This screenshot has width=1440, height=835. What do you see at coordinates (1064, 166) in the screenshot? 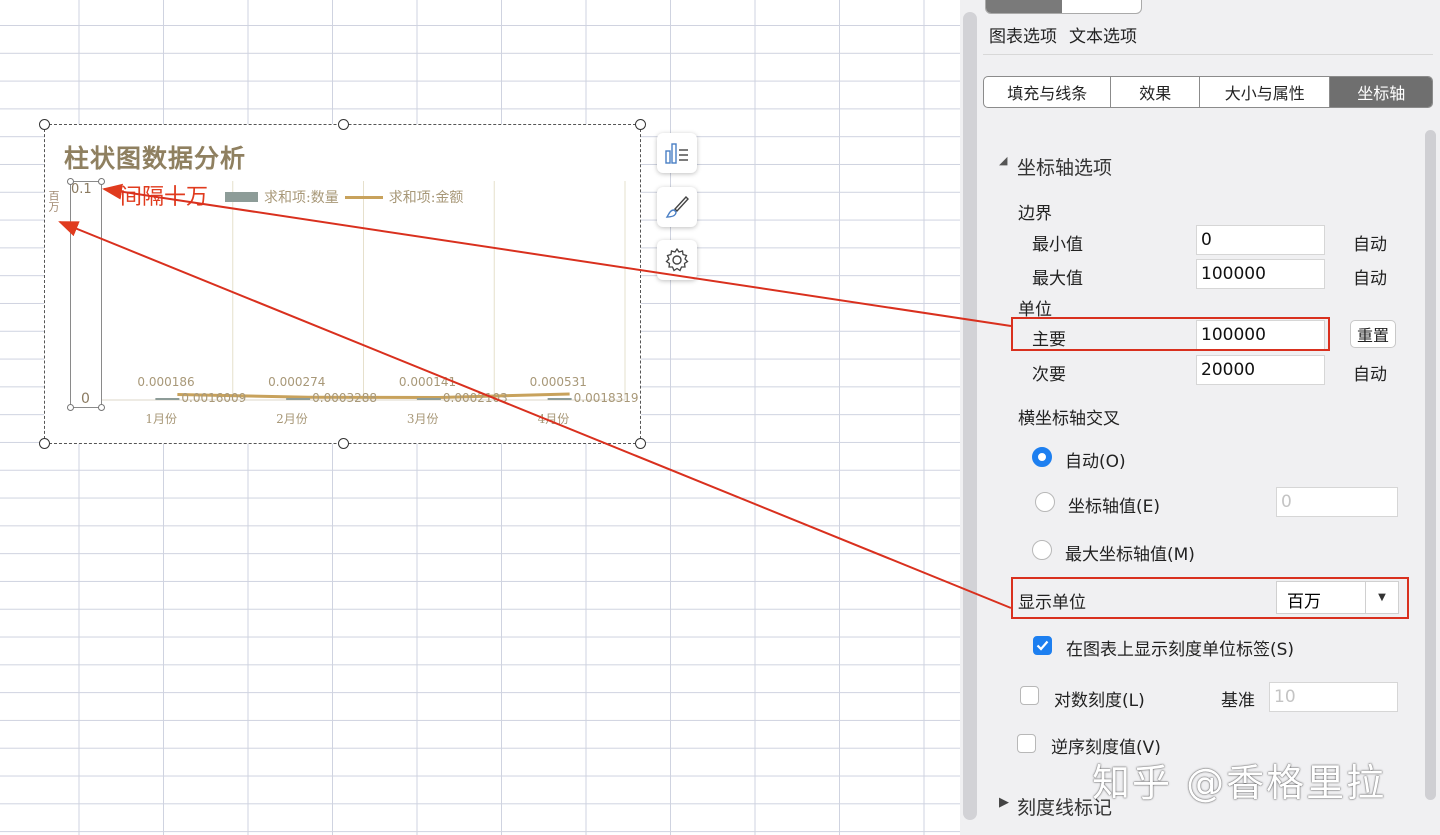
I see `axis-options-section: 坐标轴选项` at bounding box center [1064, 166].